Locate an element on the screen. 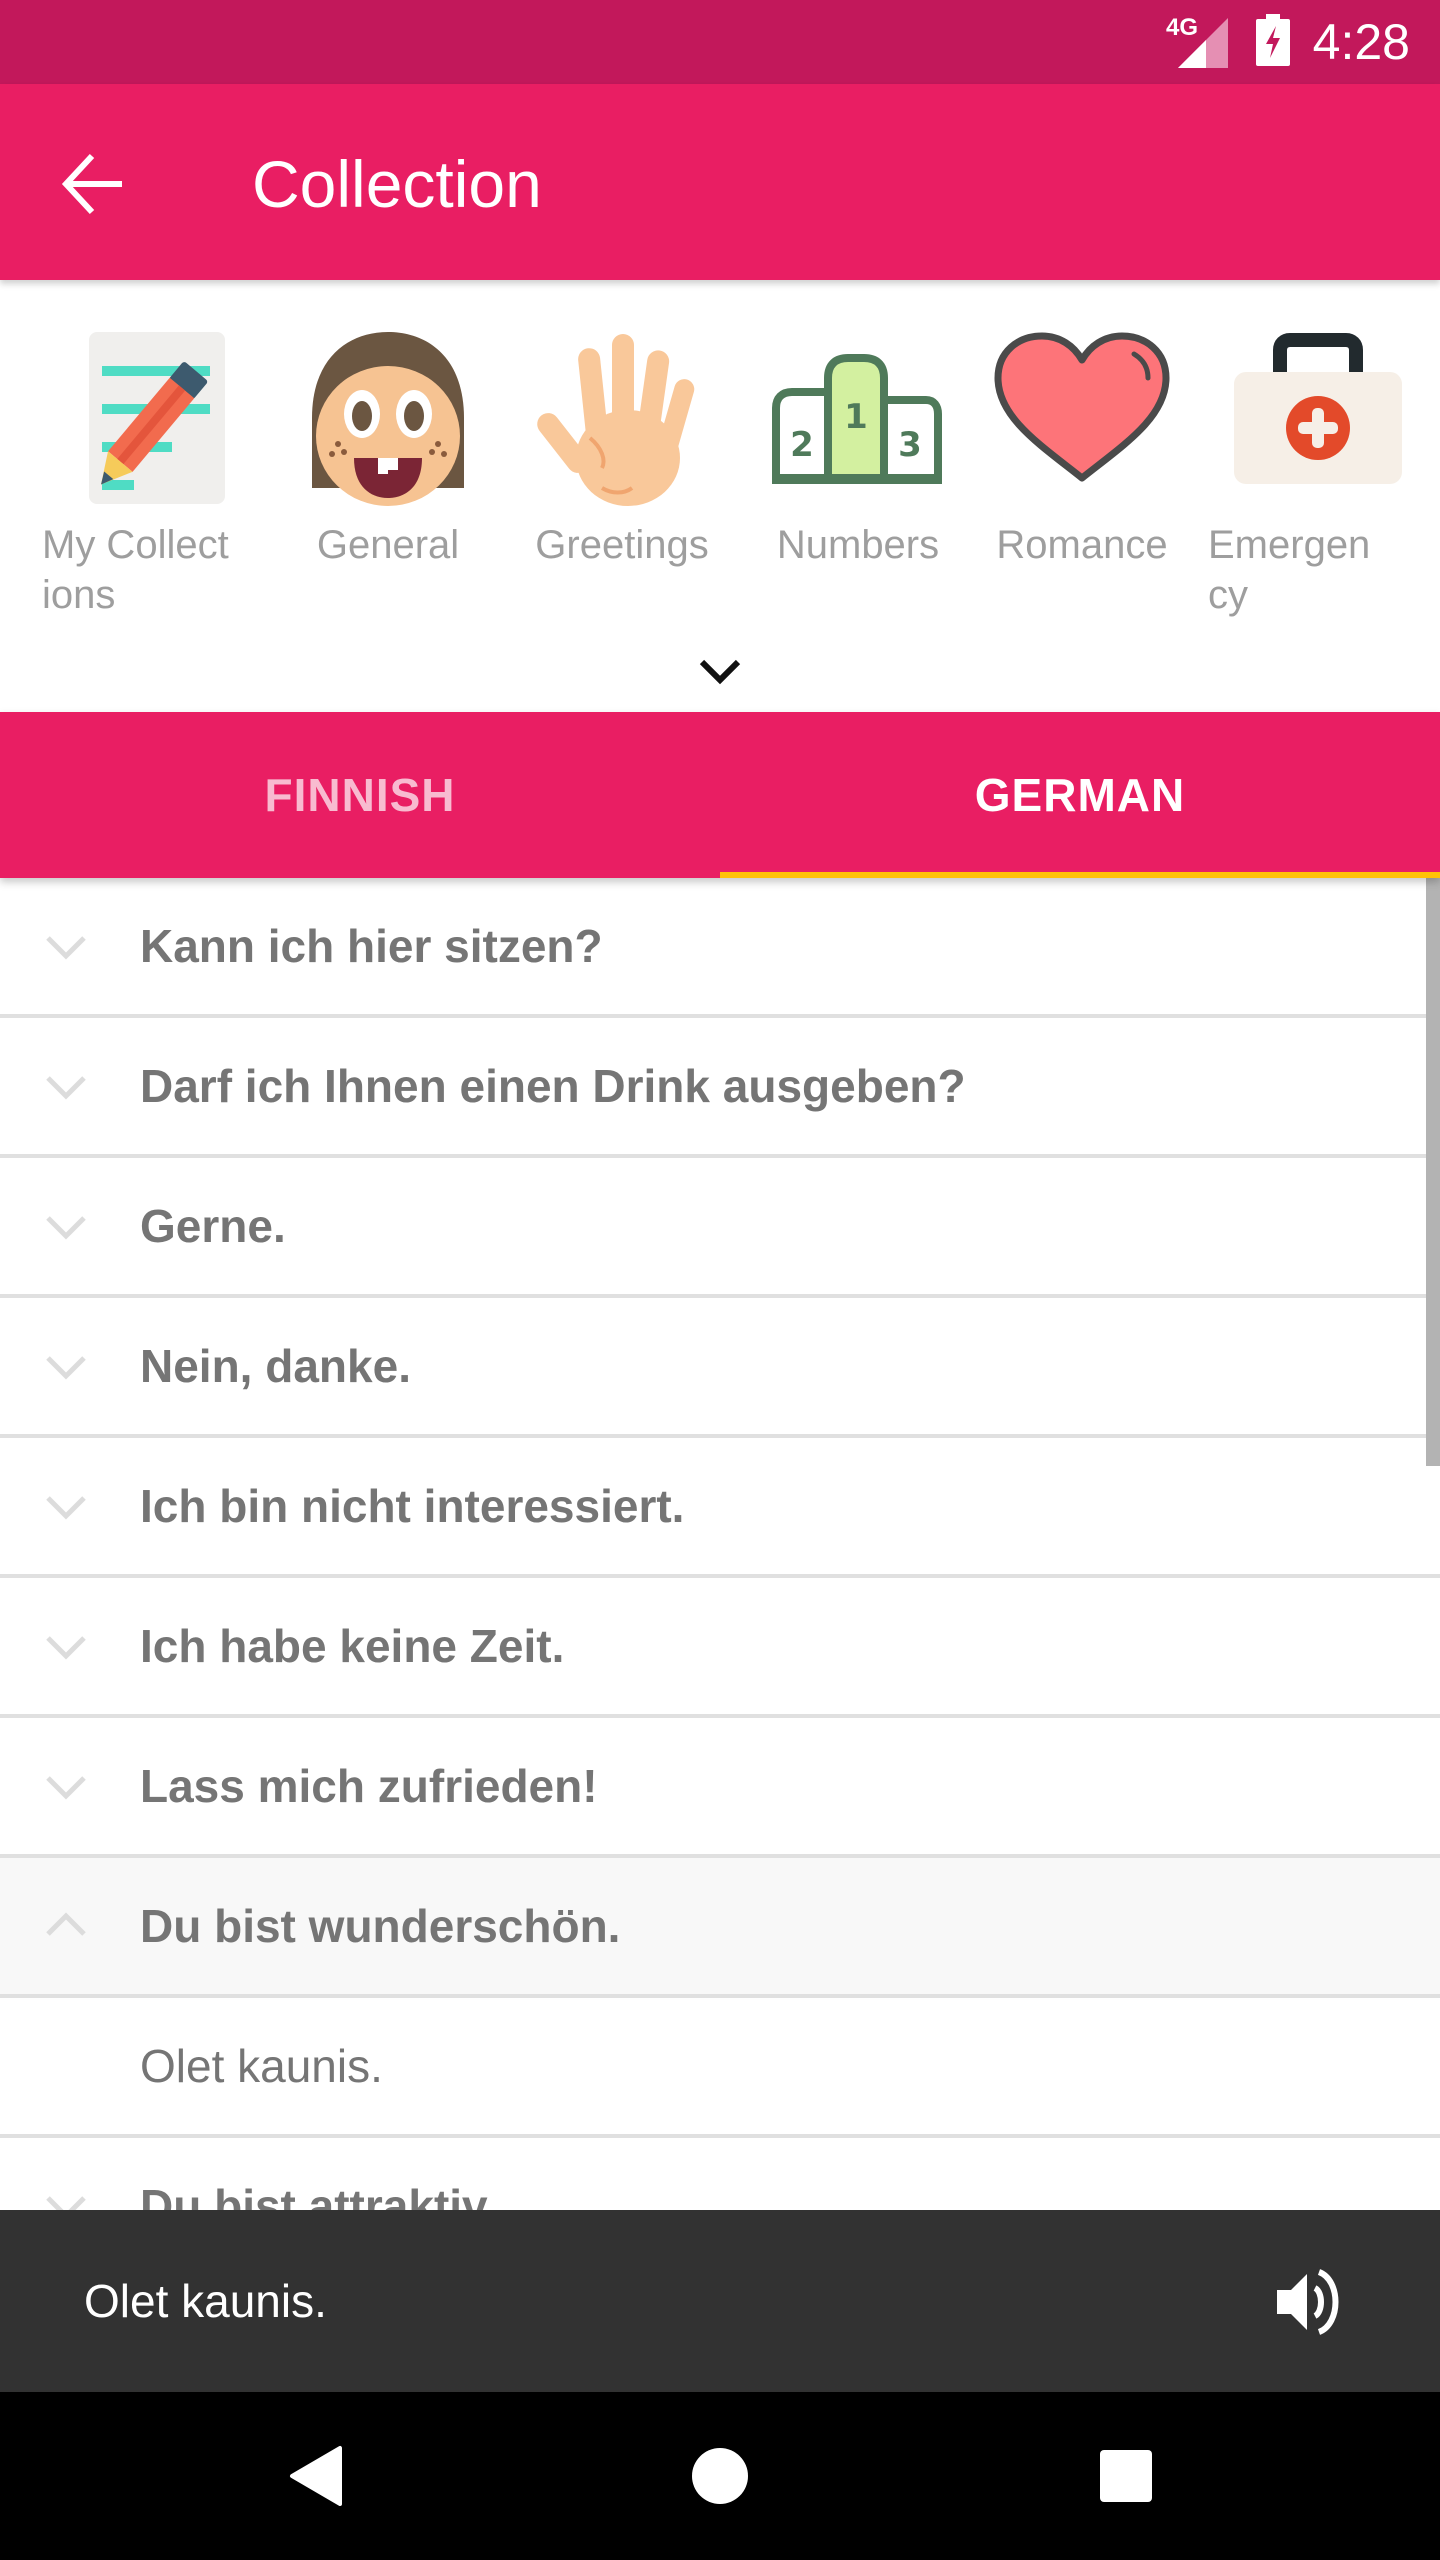  nav-home-icon is located at coordinates (720, 2476).